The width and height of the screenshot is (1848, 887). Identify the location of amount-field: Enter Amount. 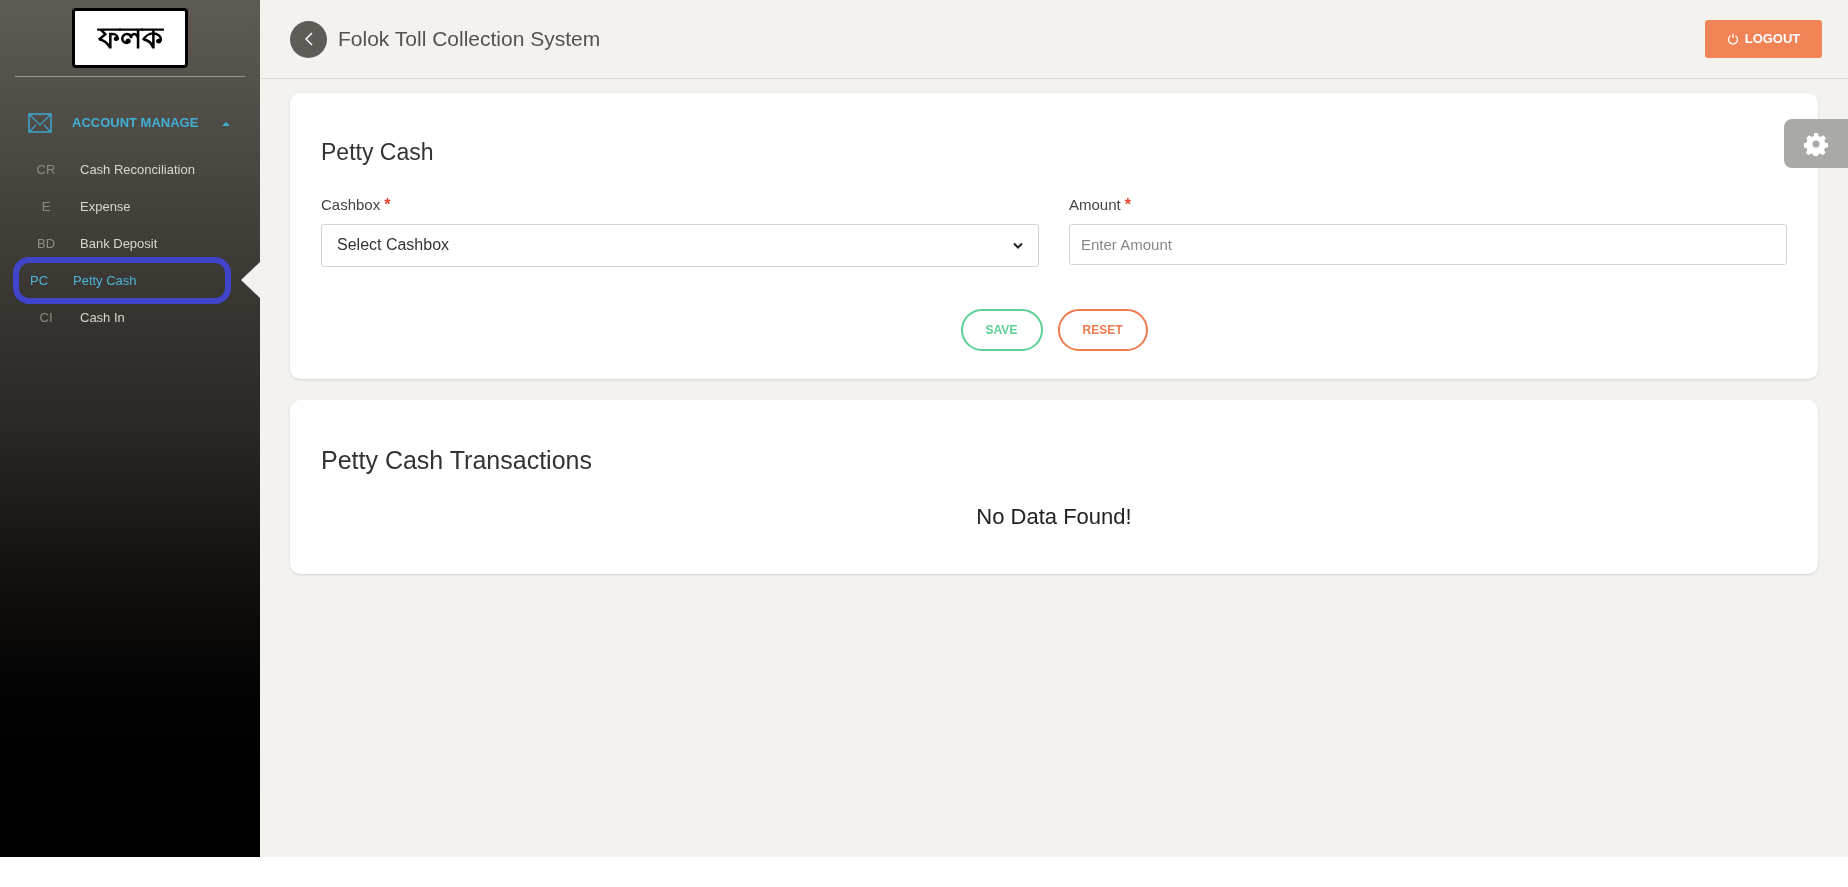
(1428, 244).